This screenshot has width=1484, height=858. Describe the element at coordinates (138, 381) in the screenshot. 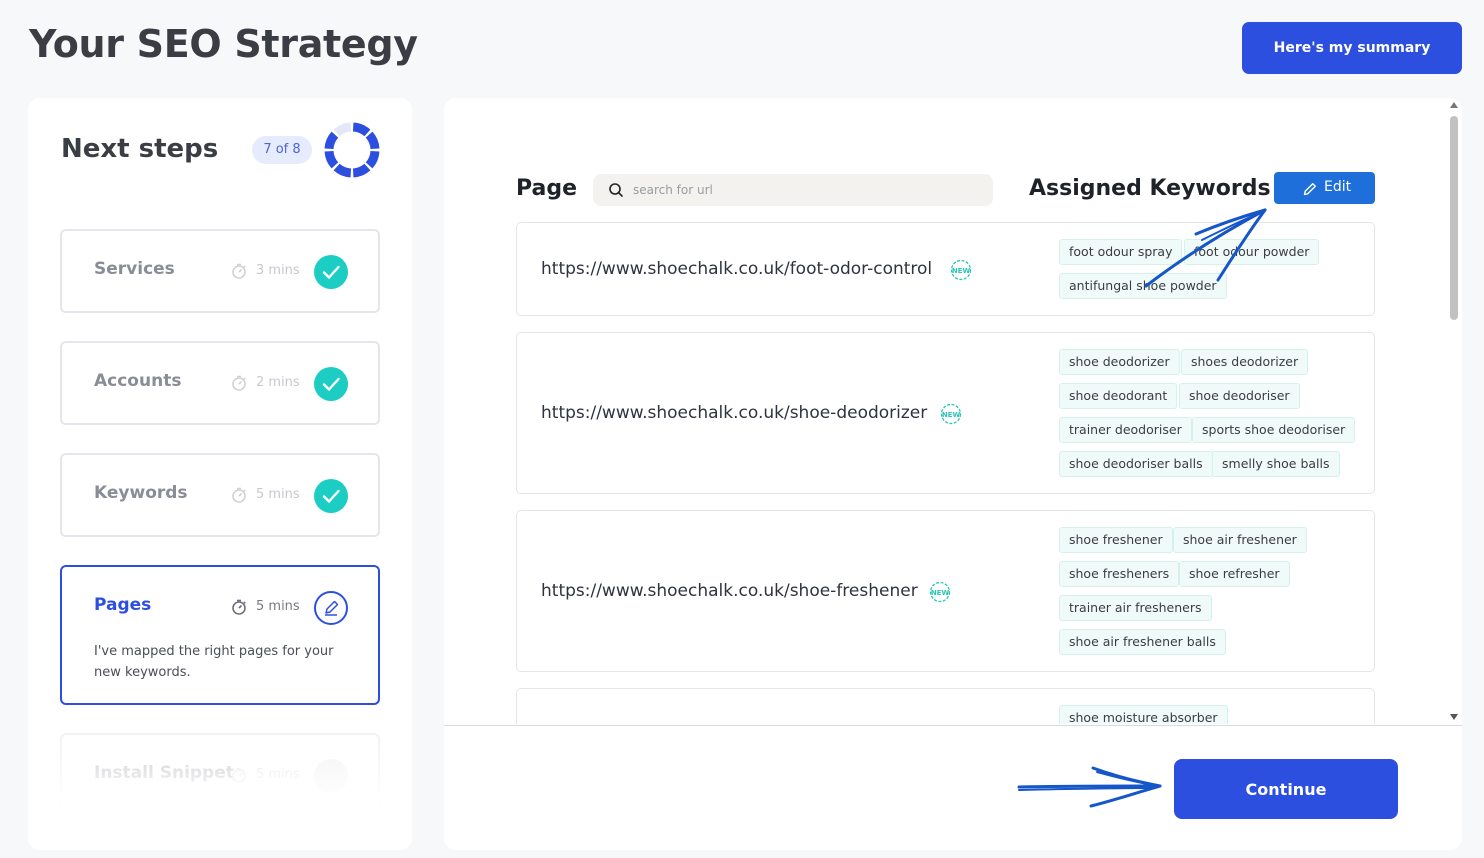

I see `step-name: Accounts` at that location.